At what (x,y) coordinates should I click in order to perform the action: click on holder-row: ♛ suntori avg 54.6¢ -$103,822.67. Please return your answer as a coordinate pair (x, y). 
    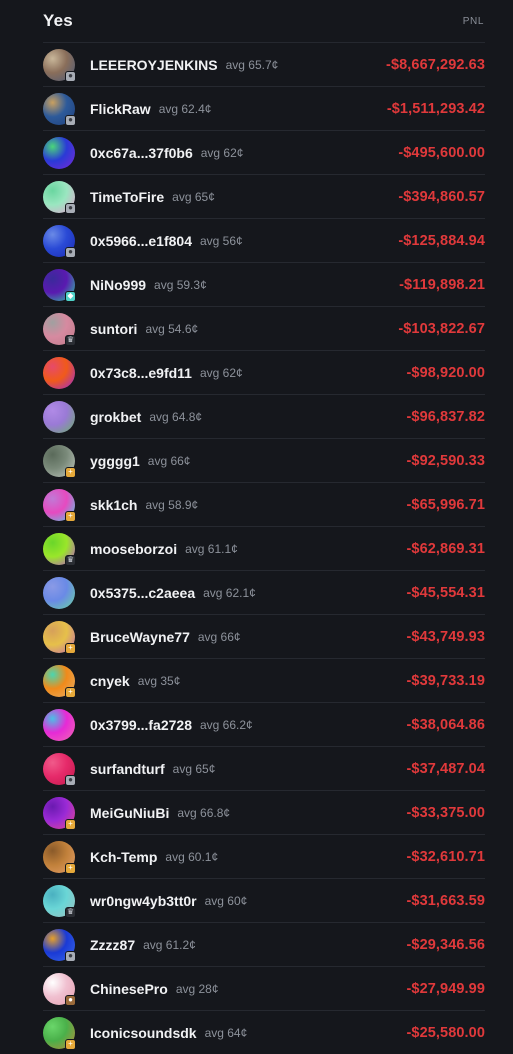
    Looking at the image, I should click on (264, 329).